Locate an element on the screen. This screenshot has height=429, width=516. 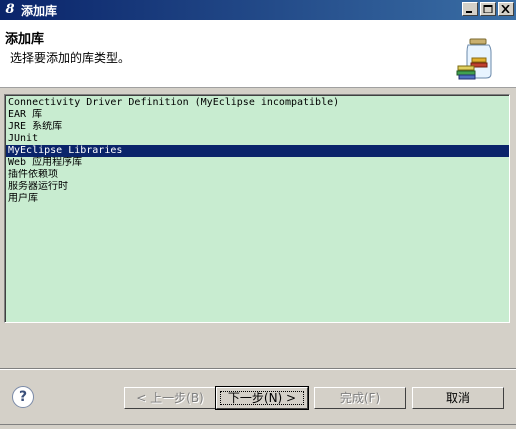
list-item: 用户库 is located at coordinates (257, 199).